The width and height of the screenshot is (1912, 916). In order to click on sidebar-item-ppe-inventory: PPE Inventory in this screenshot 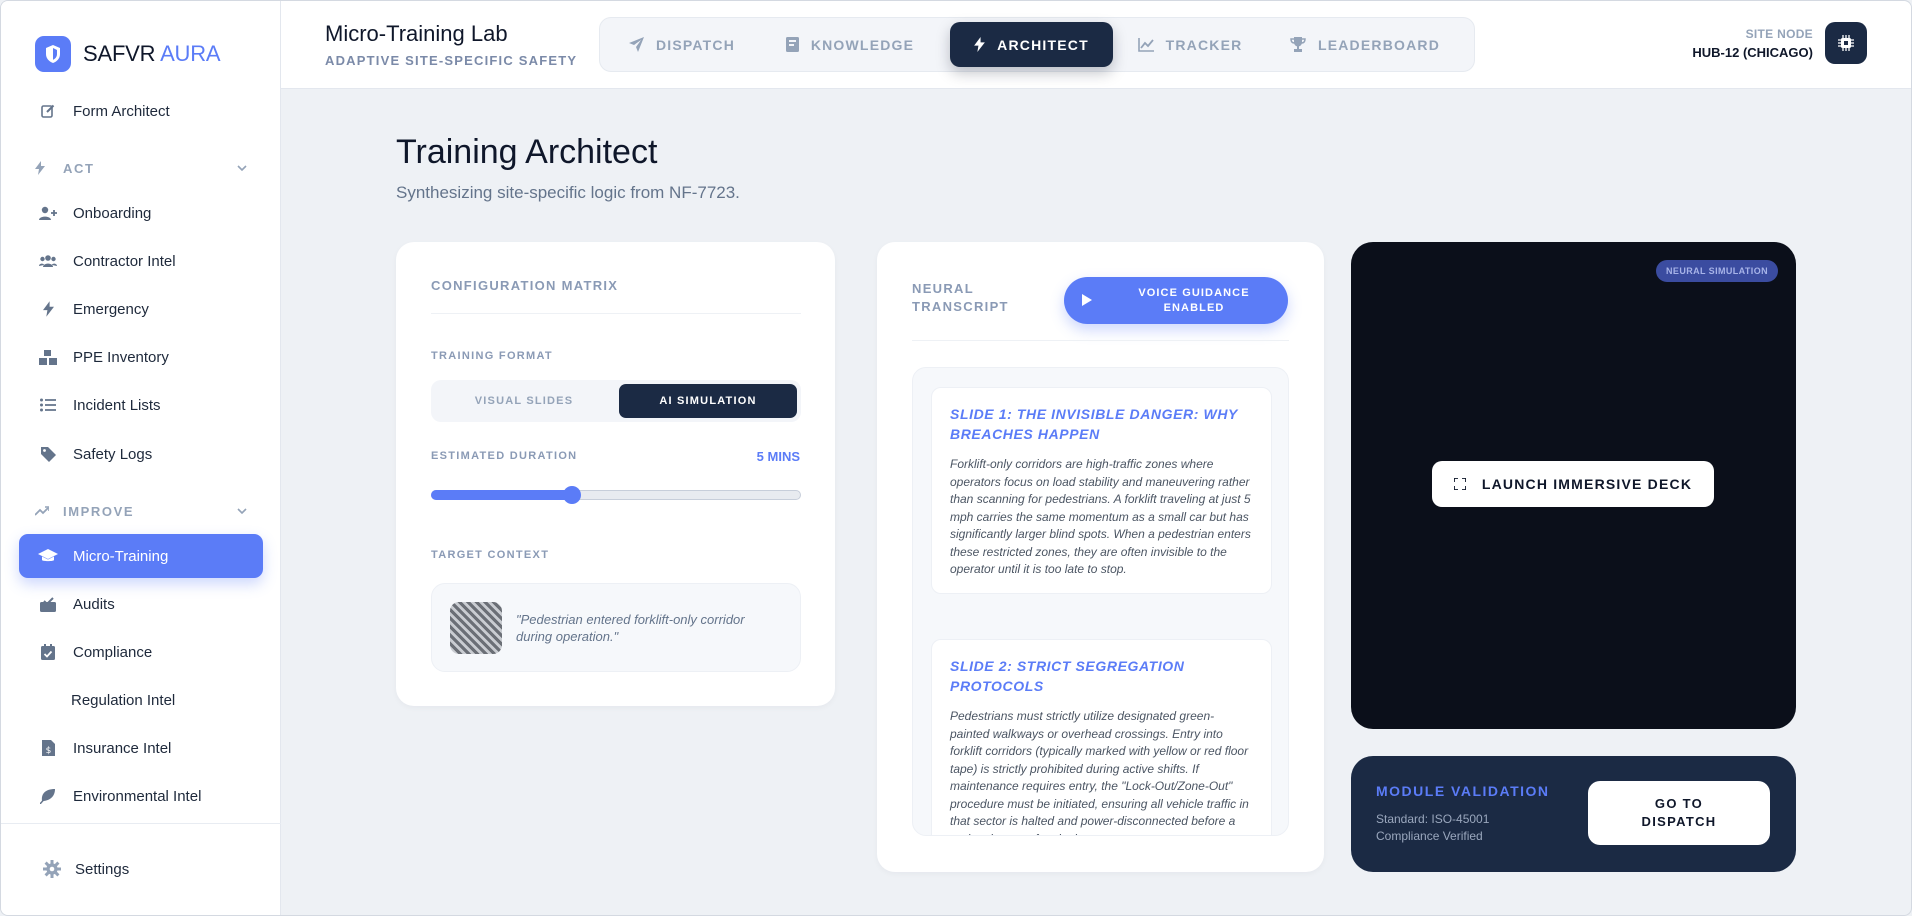, I will do `click(141, 357)`.